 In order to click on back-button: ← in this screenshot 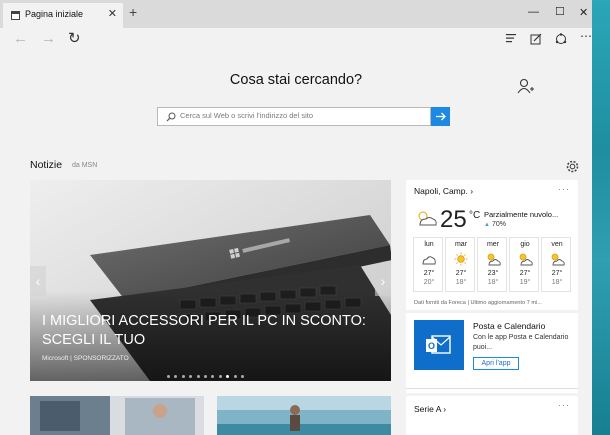, I will do `click(20, 38)`.